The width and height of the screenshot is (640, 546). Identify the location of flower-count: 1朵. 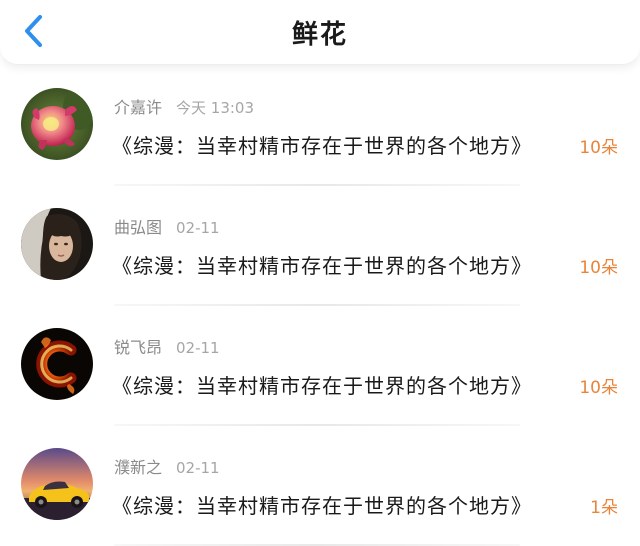
(604, 508).